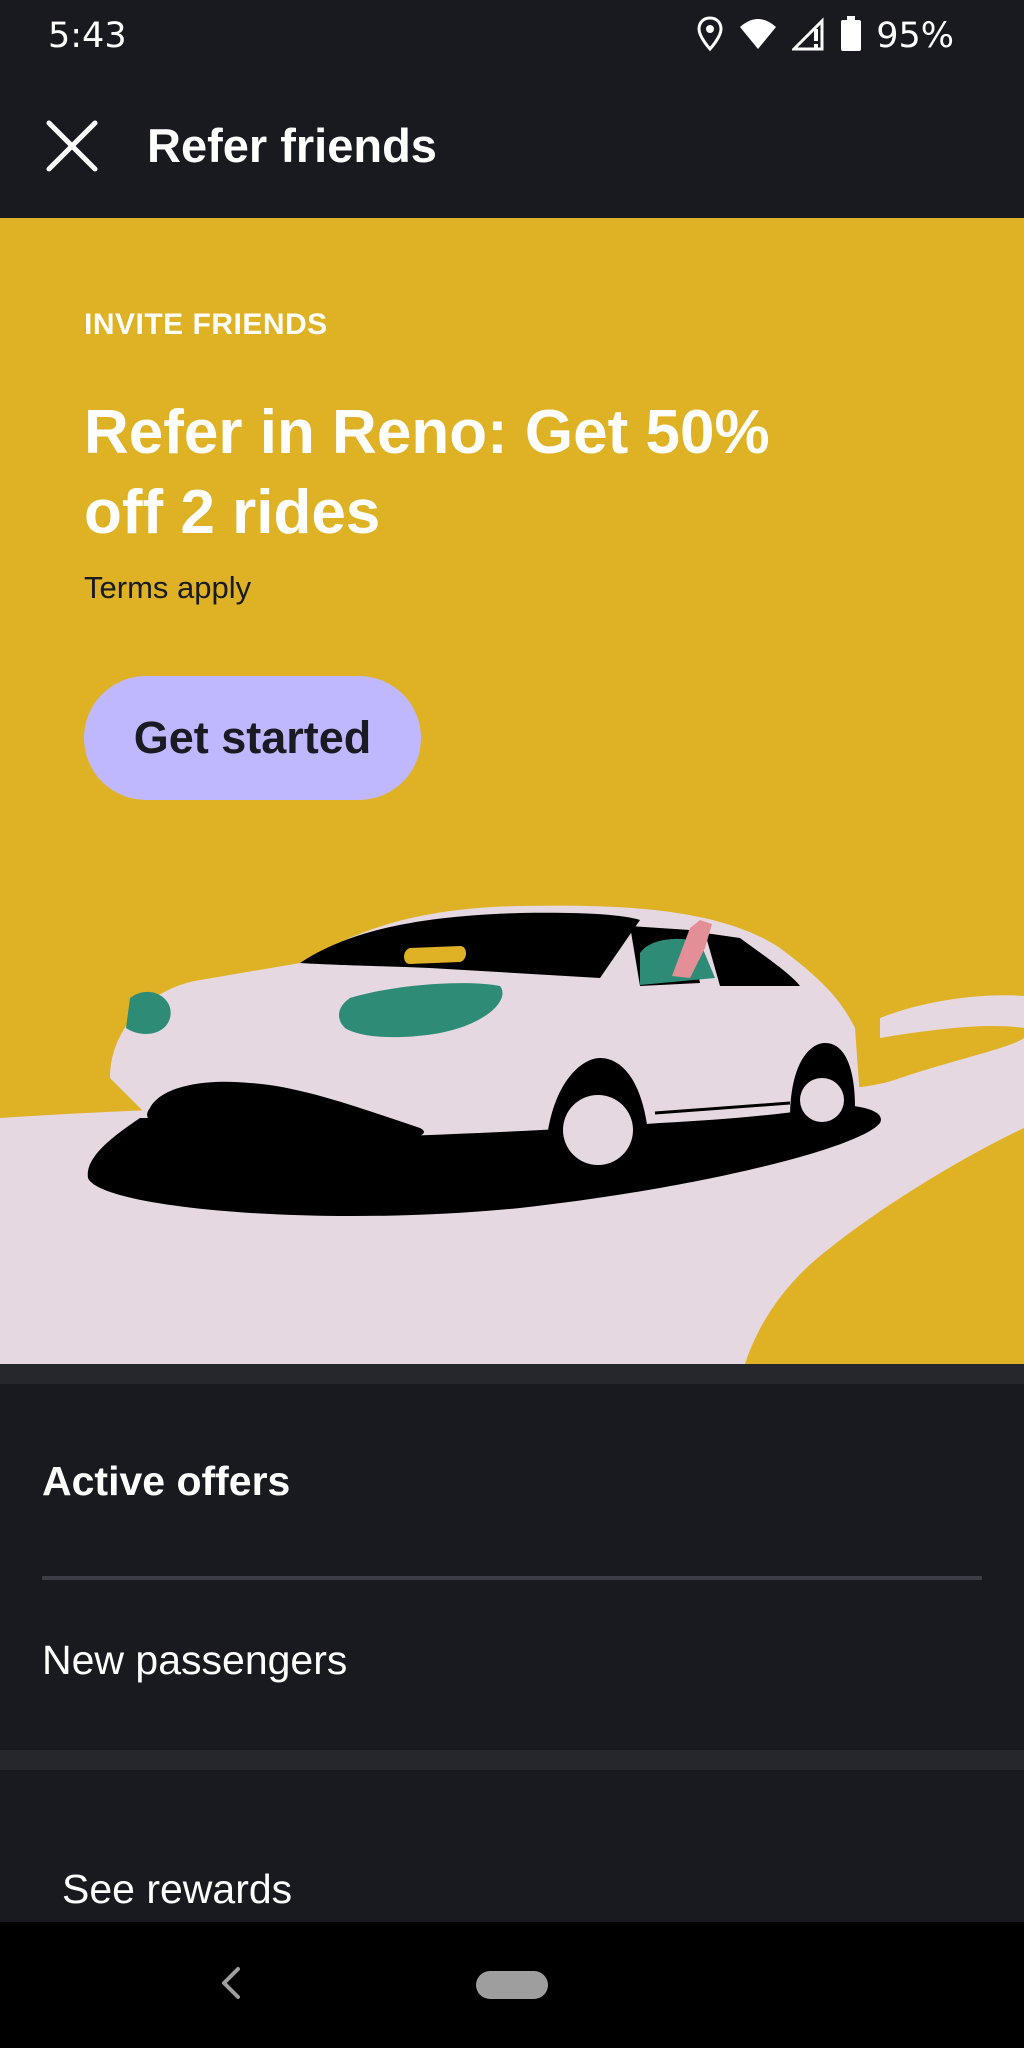 This screenshot has width=1024, height=2048. What do you see at coordinates (292, 145) in the screenshot?
I see `page-title: Refer friends` at bounding box center [292, 145].